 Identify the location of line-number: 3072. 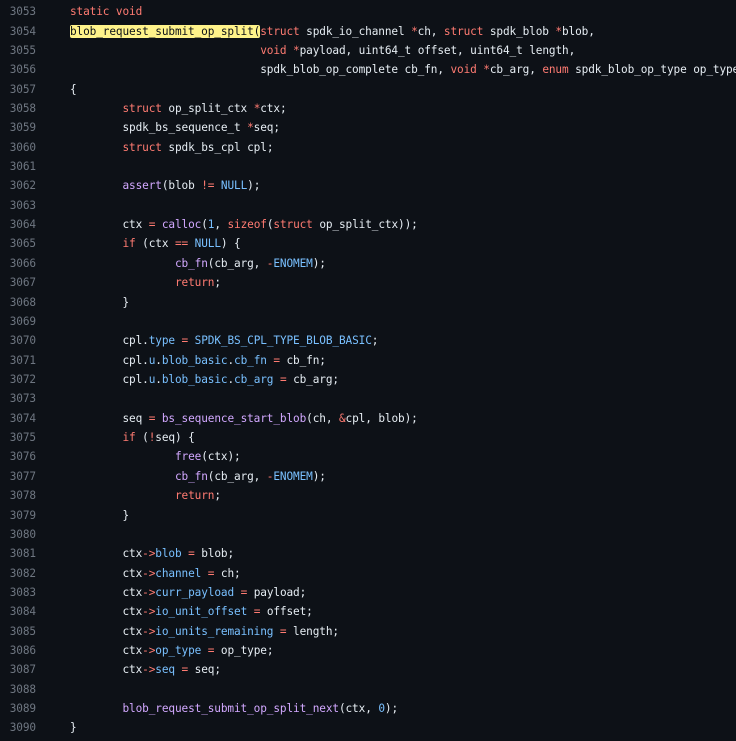
(18, 379).